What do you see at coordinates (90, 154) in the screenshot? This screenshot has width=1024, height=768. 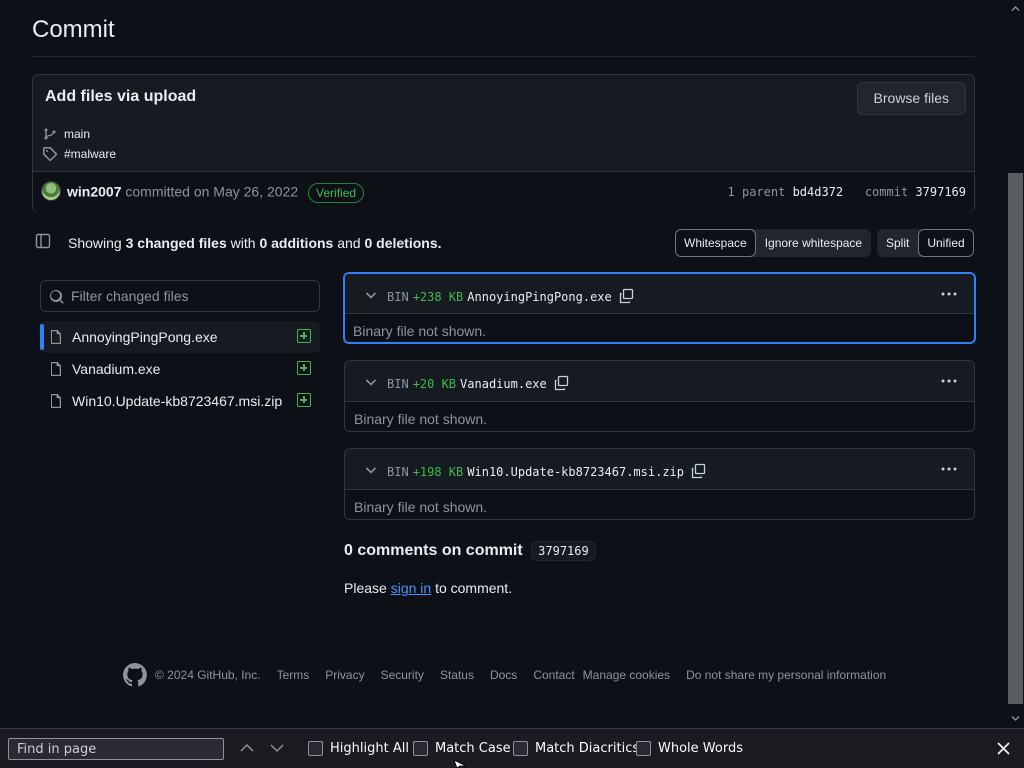 I see `tag-name: #malware` at bounding box center [90, 154].